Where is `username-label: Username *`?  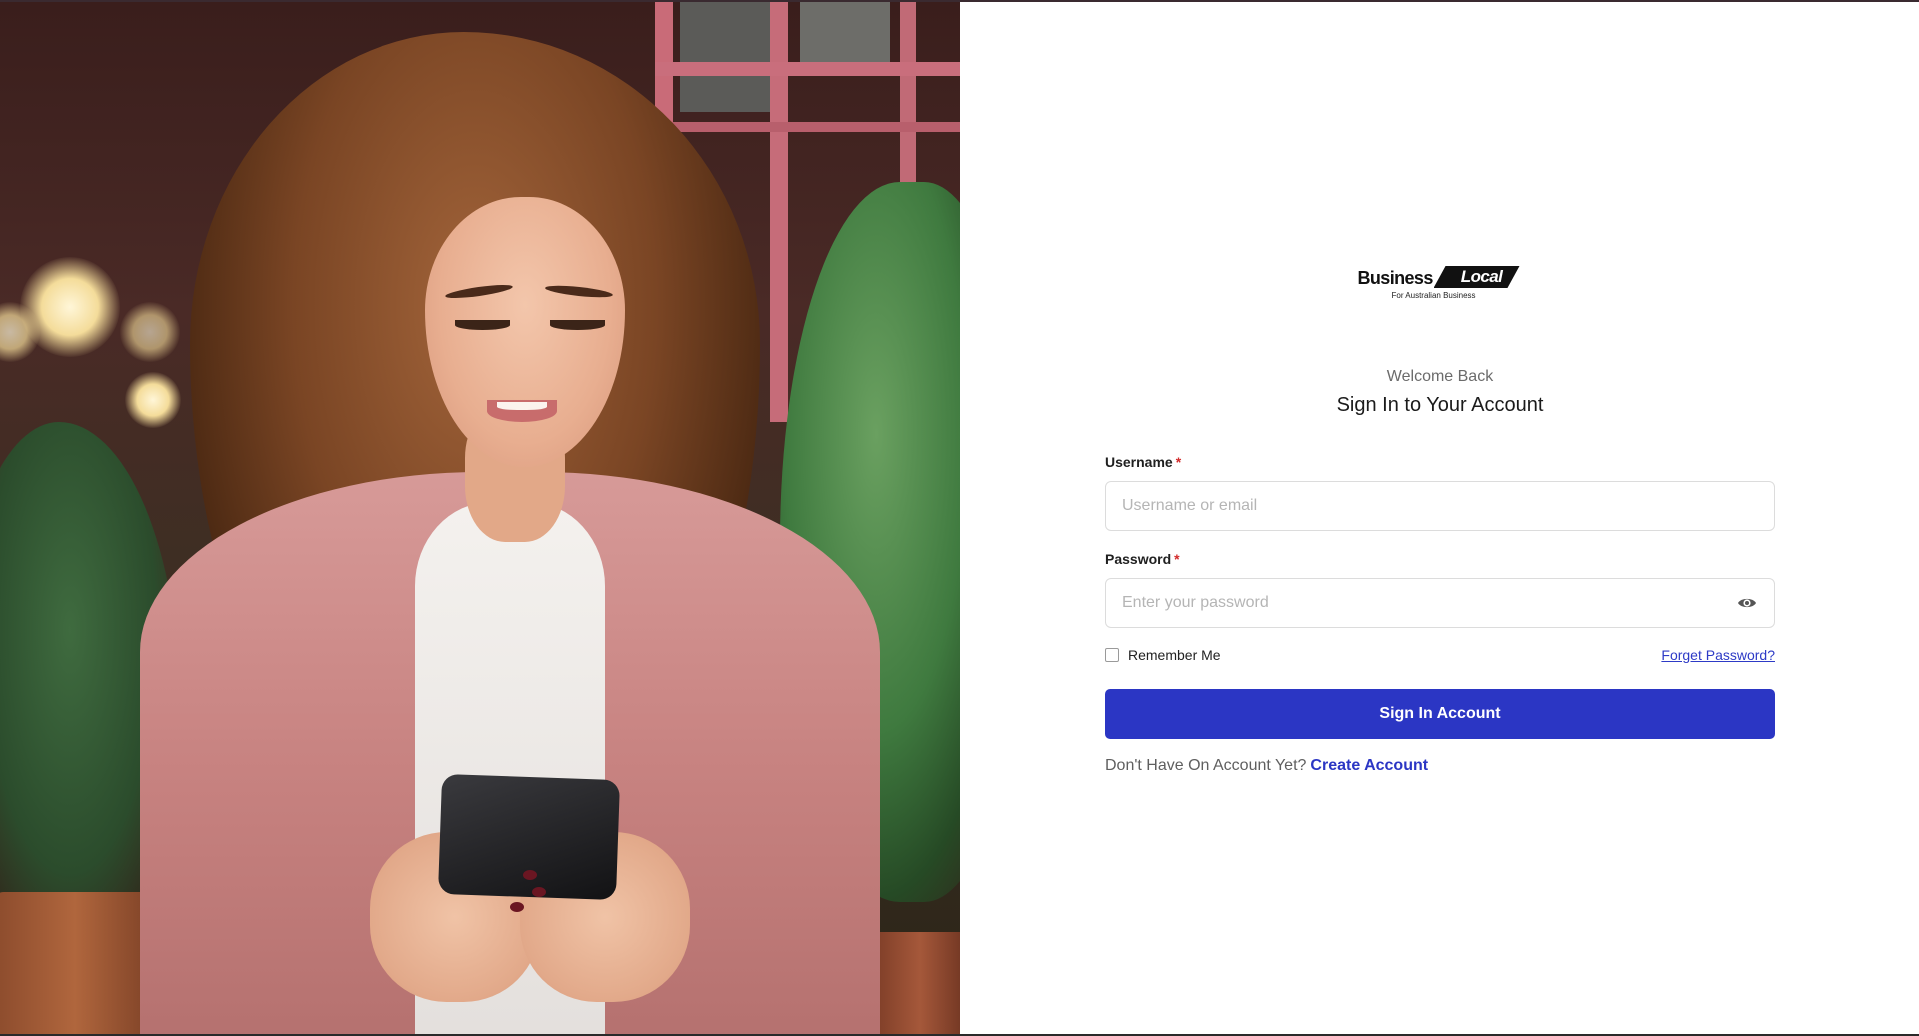
username-label: Username * is located at coordinates (1143, 462).